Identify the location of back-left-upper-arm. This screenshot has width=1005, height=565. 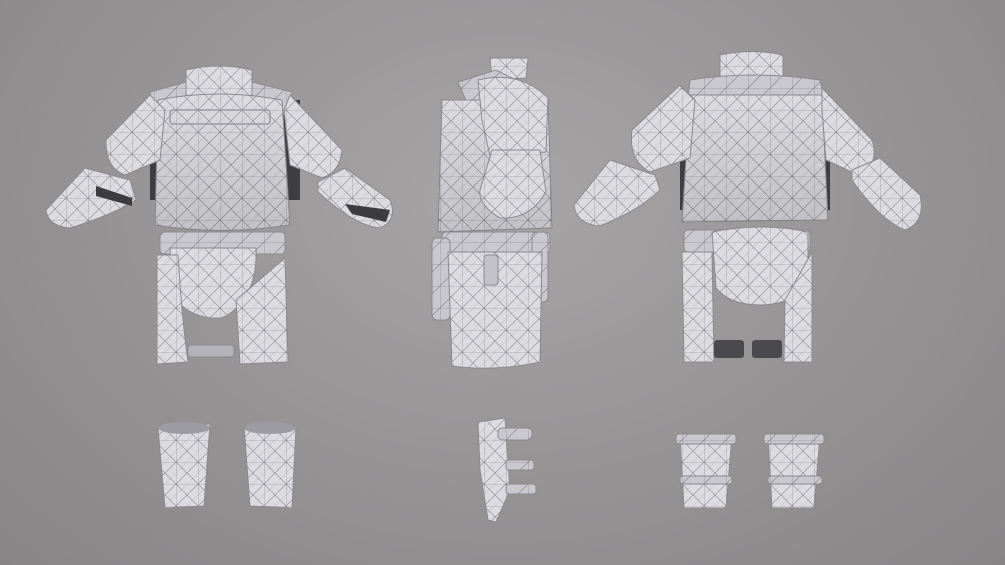
(663, 128).